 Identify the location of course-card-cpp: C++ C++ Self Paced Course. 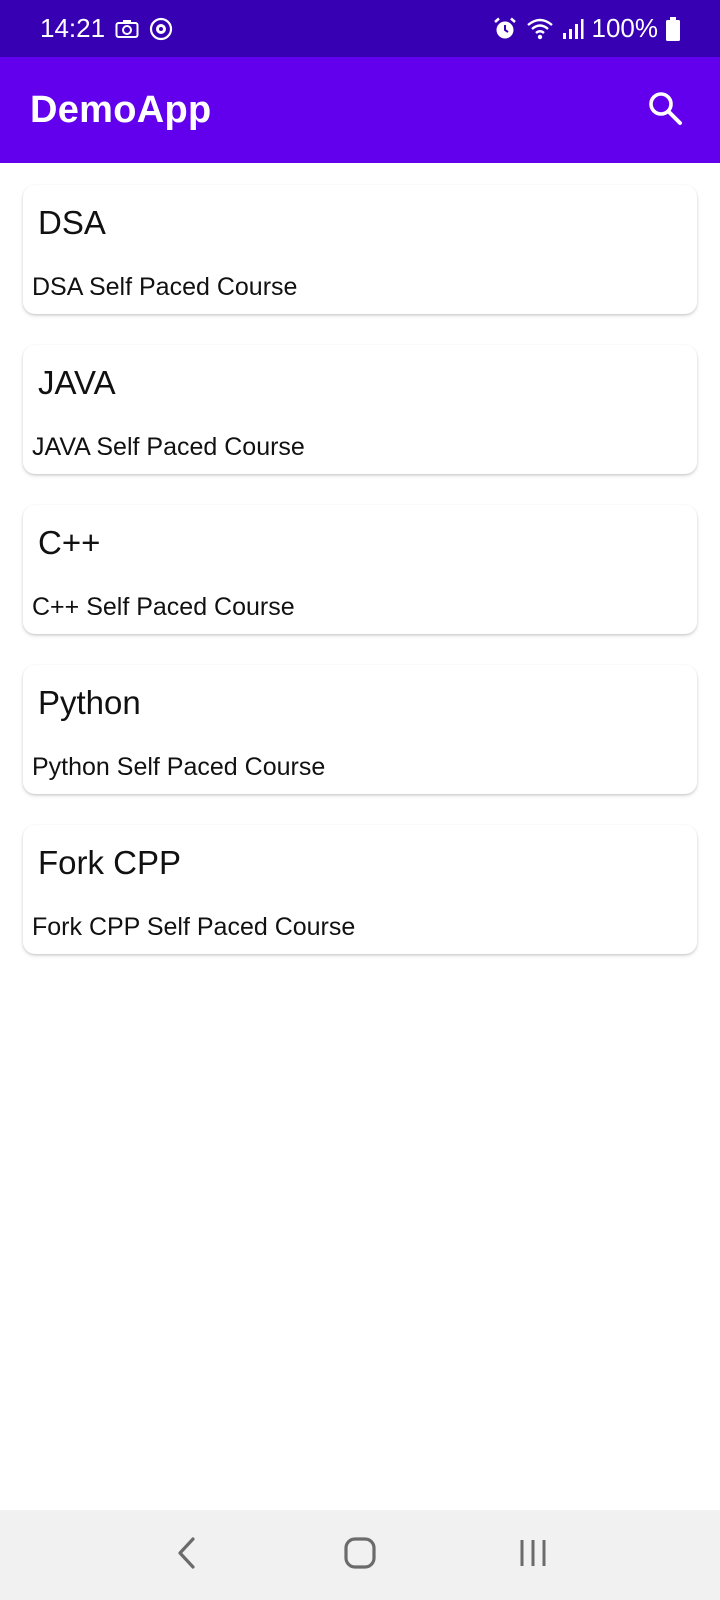
(360, 569).